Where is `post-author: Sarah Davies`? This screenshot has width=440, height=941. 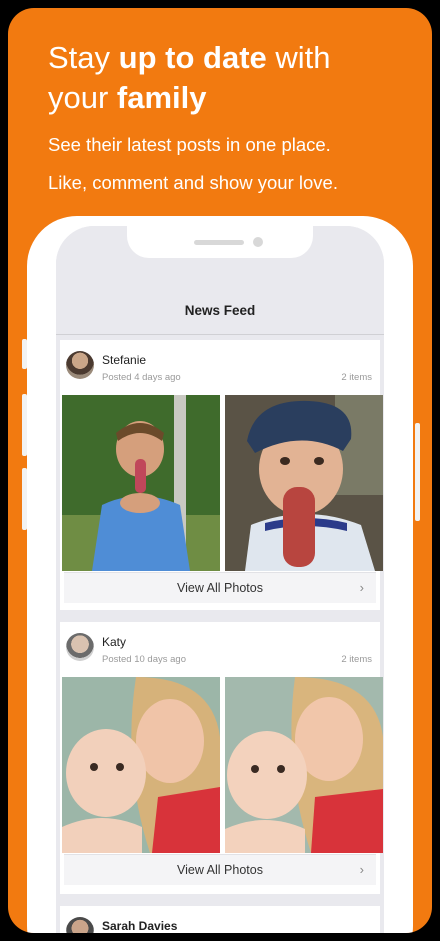
post-author: Sarah Davies is located at coordinates (139, 926).